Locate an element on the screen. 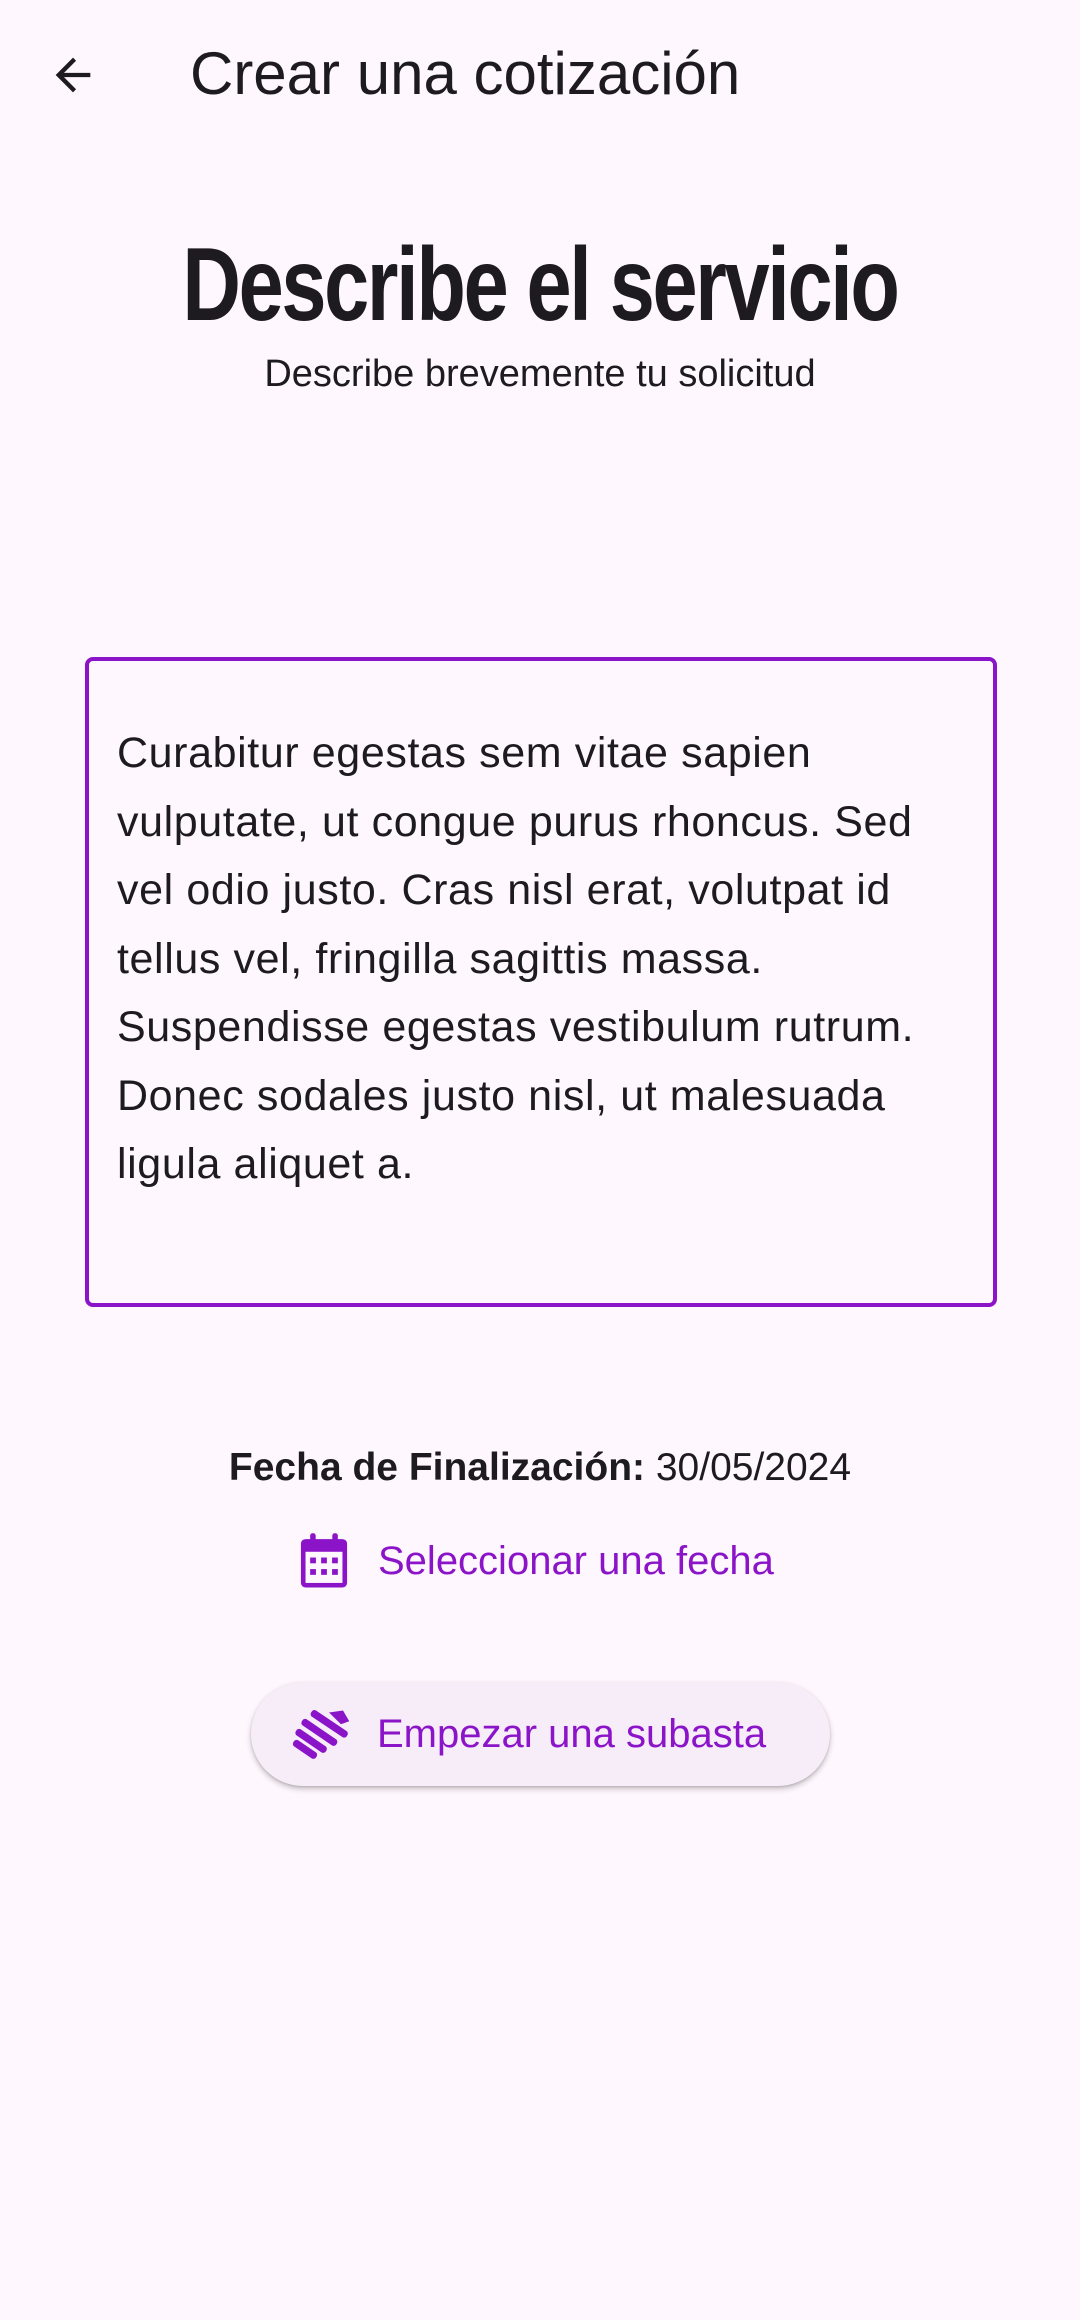  end-date-row: Fecha de Finalización: 30/05/2024 is located at coordinates (540, 1468).